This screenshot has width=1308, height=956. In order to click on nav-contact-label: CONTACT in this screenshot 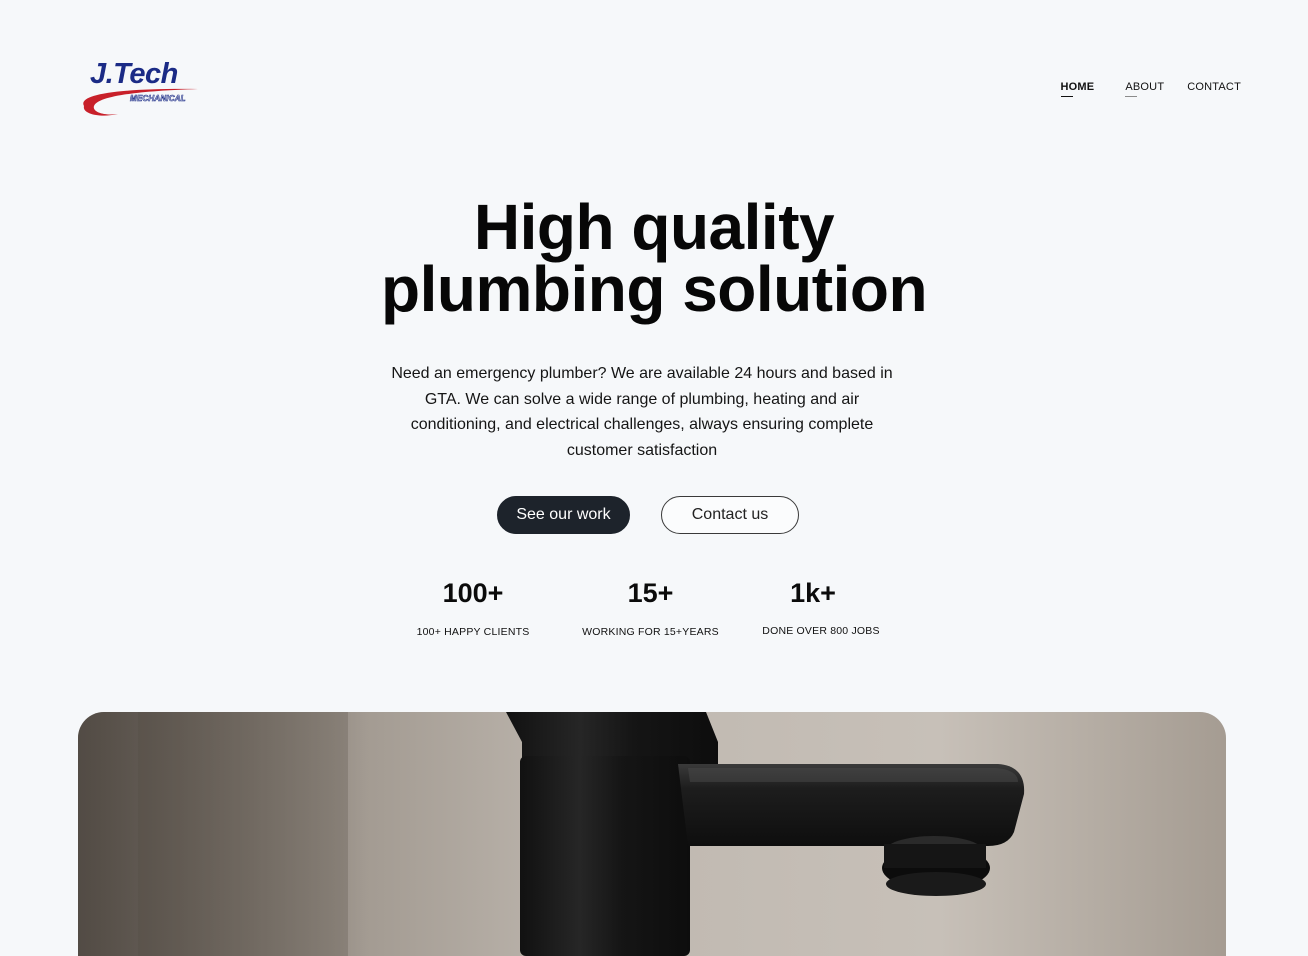, I will do `click(1214, 87)`.